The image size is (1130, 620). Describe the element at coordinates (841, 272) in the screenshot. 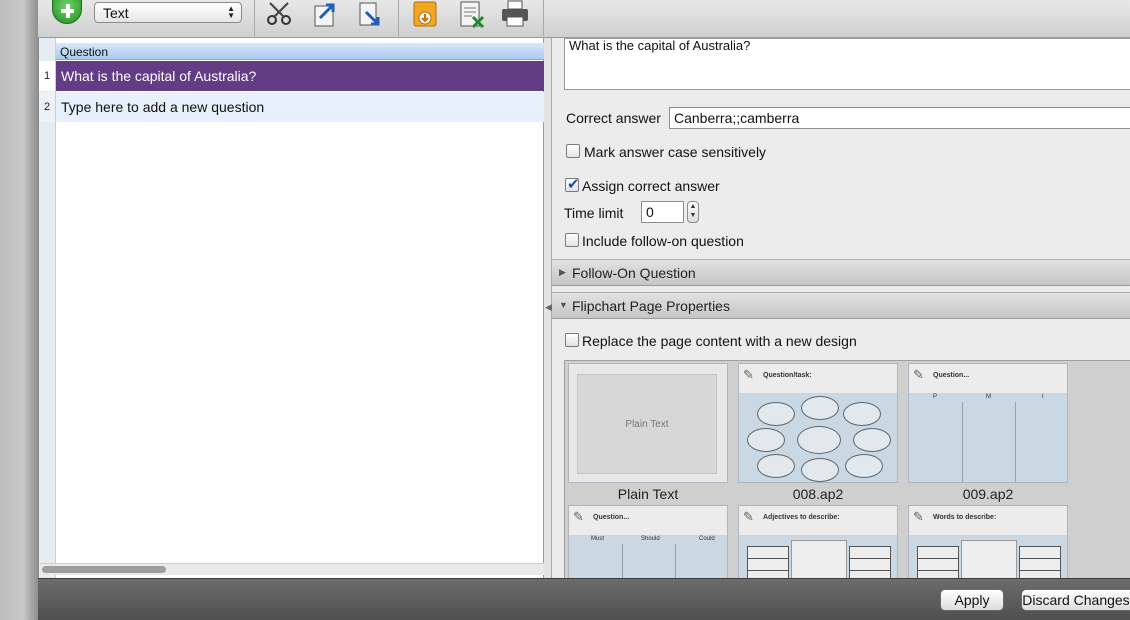

I see `follow-on-section-header: ▶ Follow-On Question` at that location.